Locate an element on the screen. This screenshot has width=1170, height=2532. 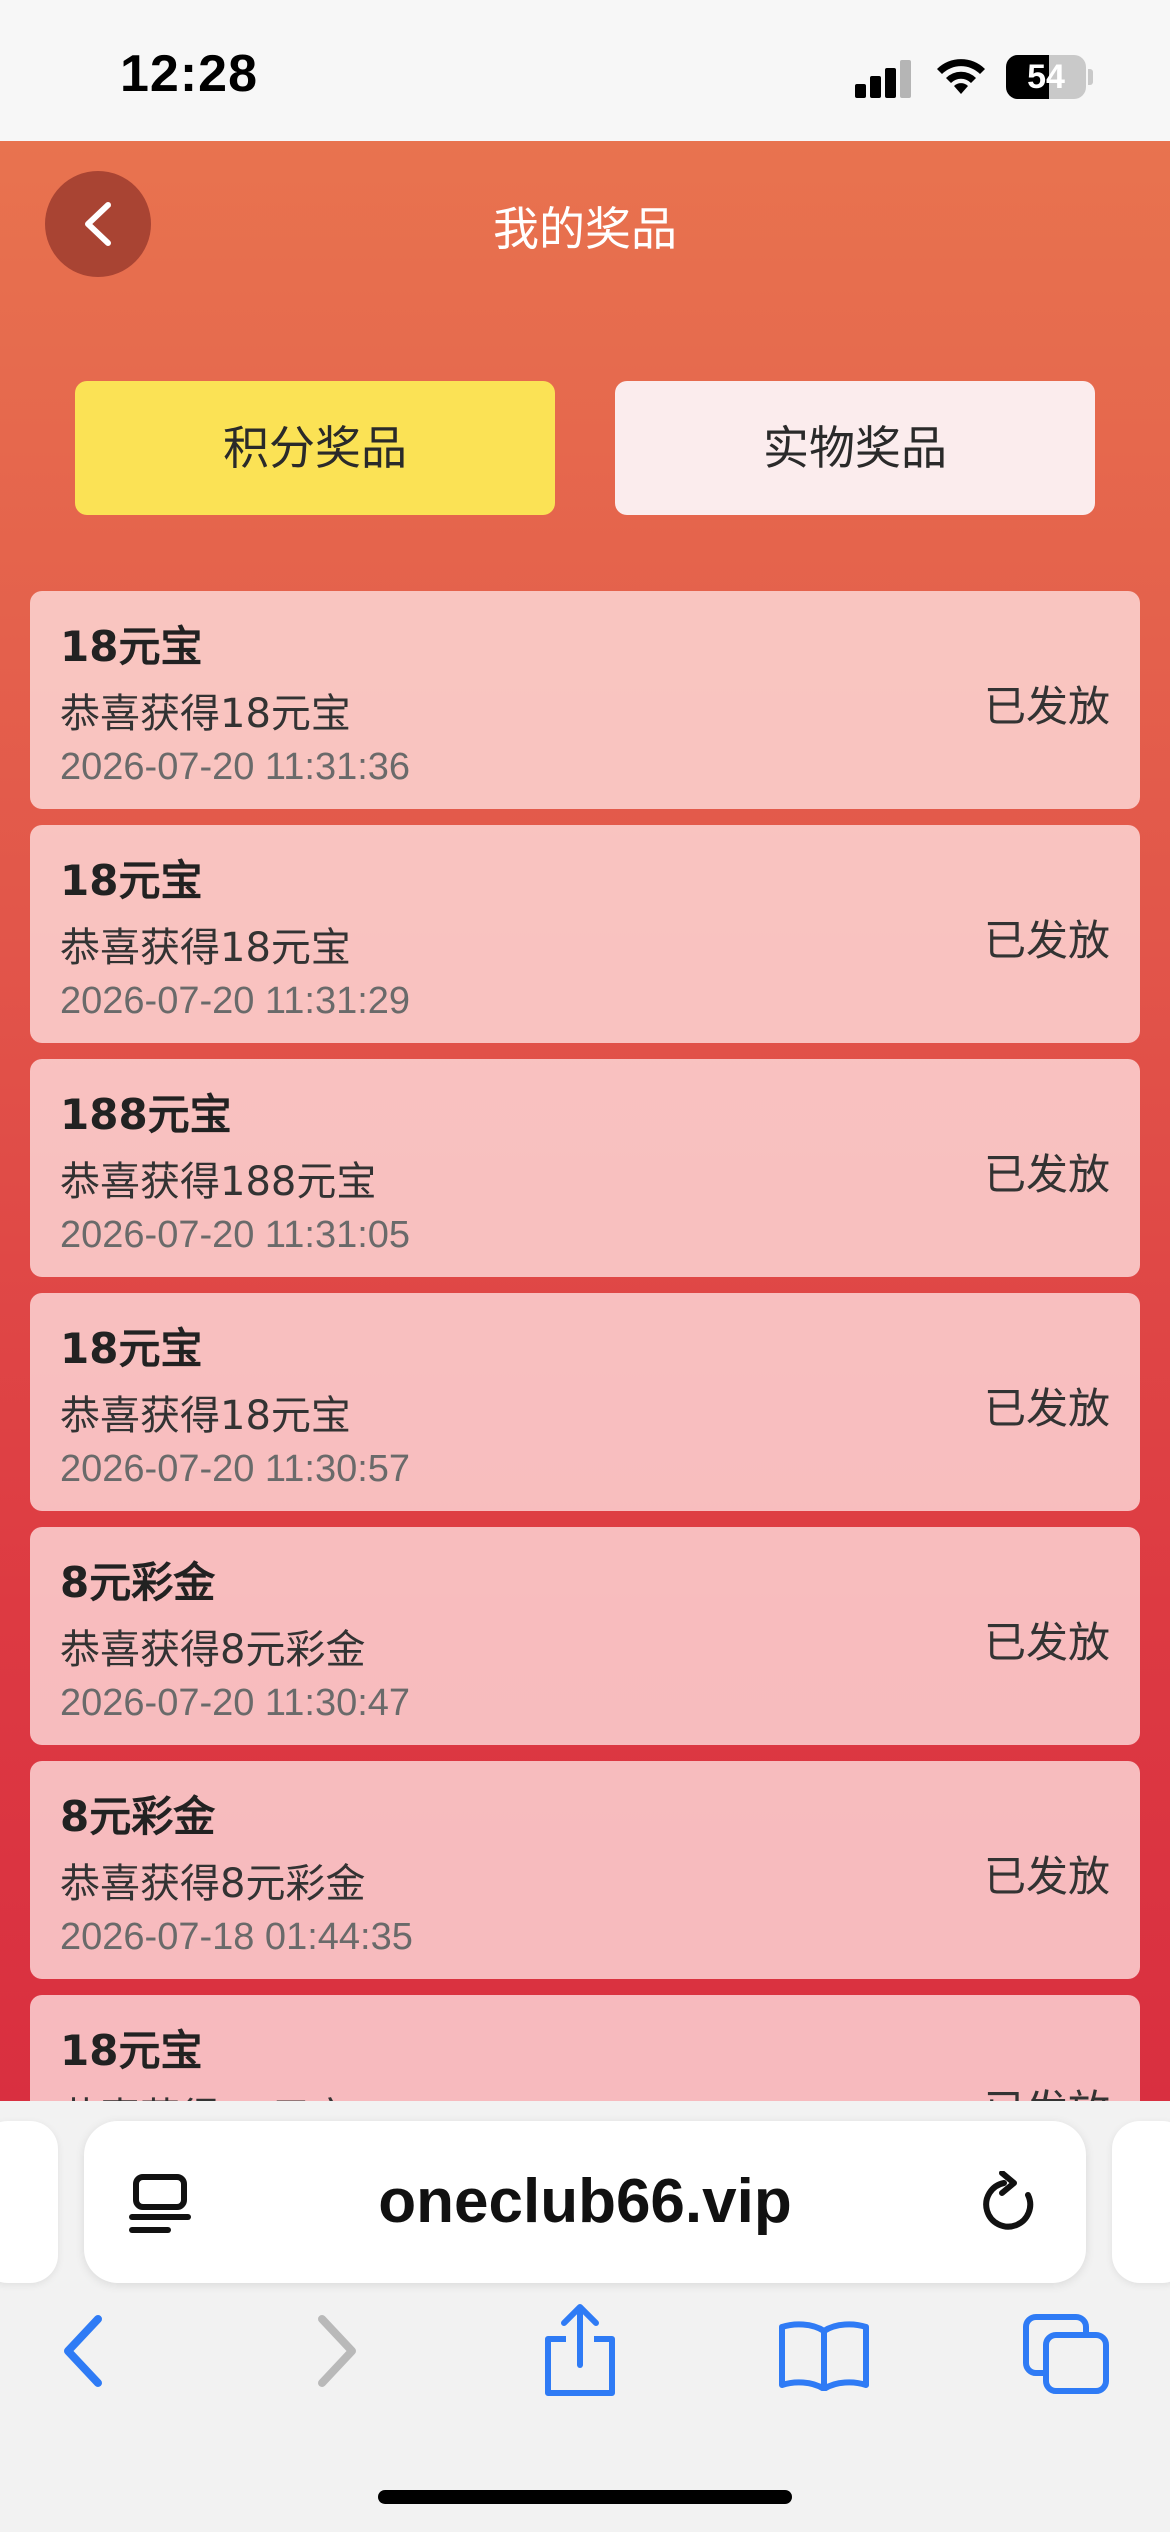
prize-card: 18元宝 恭喜获得18元宝 2026-07-20 11:31:29 已发放 is located at coordinates (585, 934).